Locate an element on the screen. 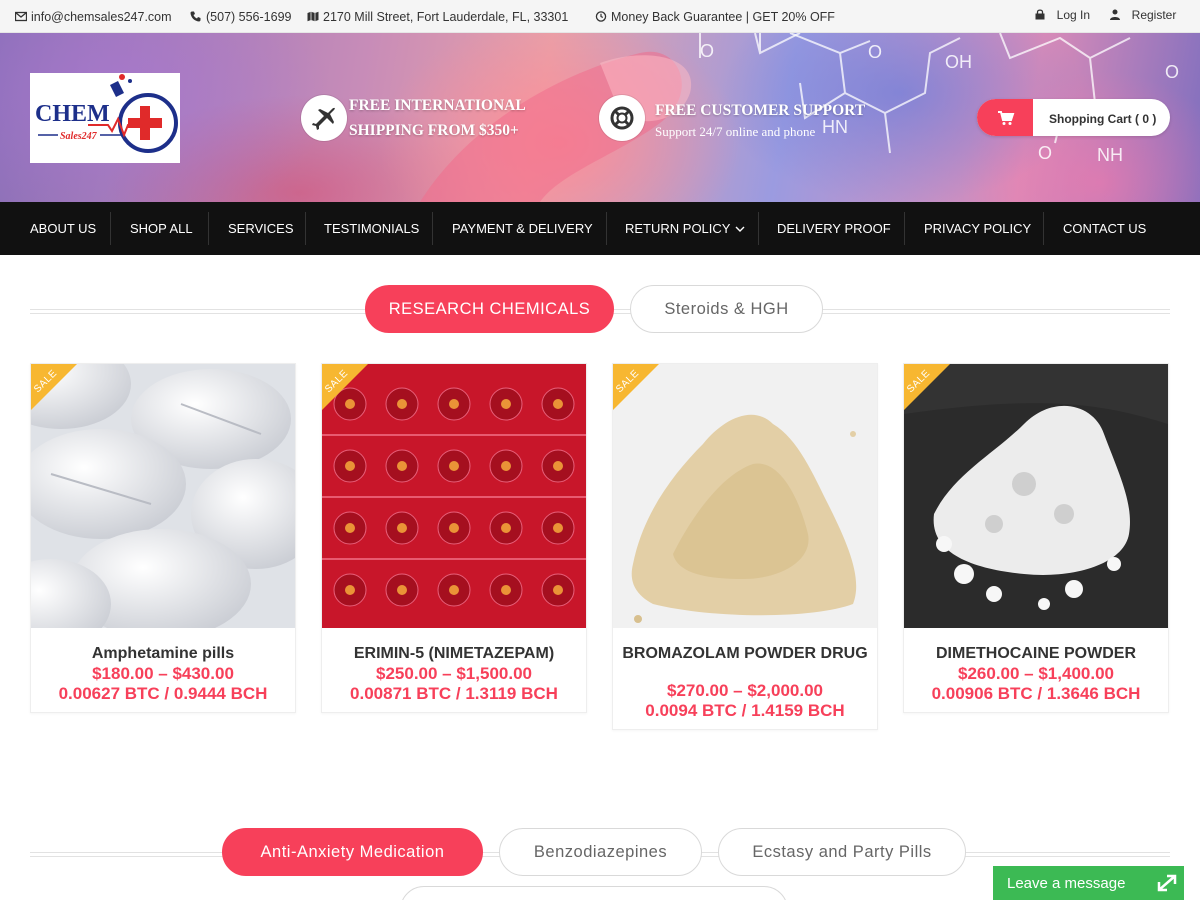 The height and width of the screenshot is (900, 1200). nav-services: SERVICES is located at coordinates (261, 228).